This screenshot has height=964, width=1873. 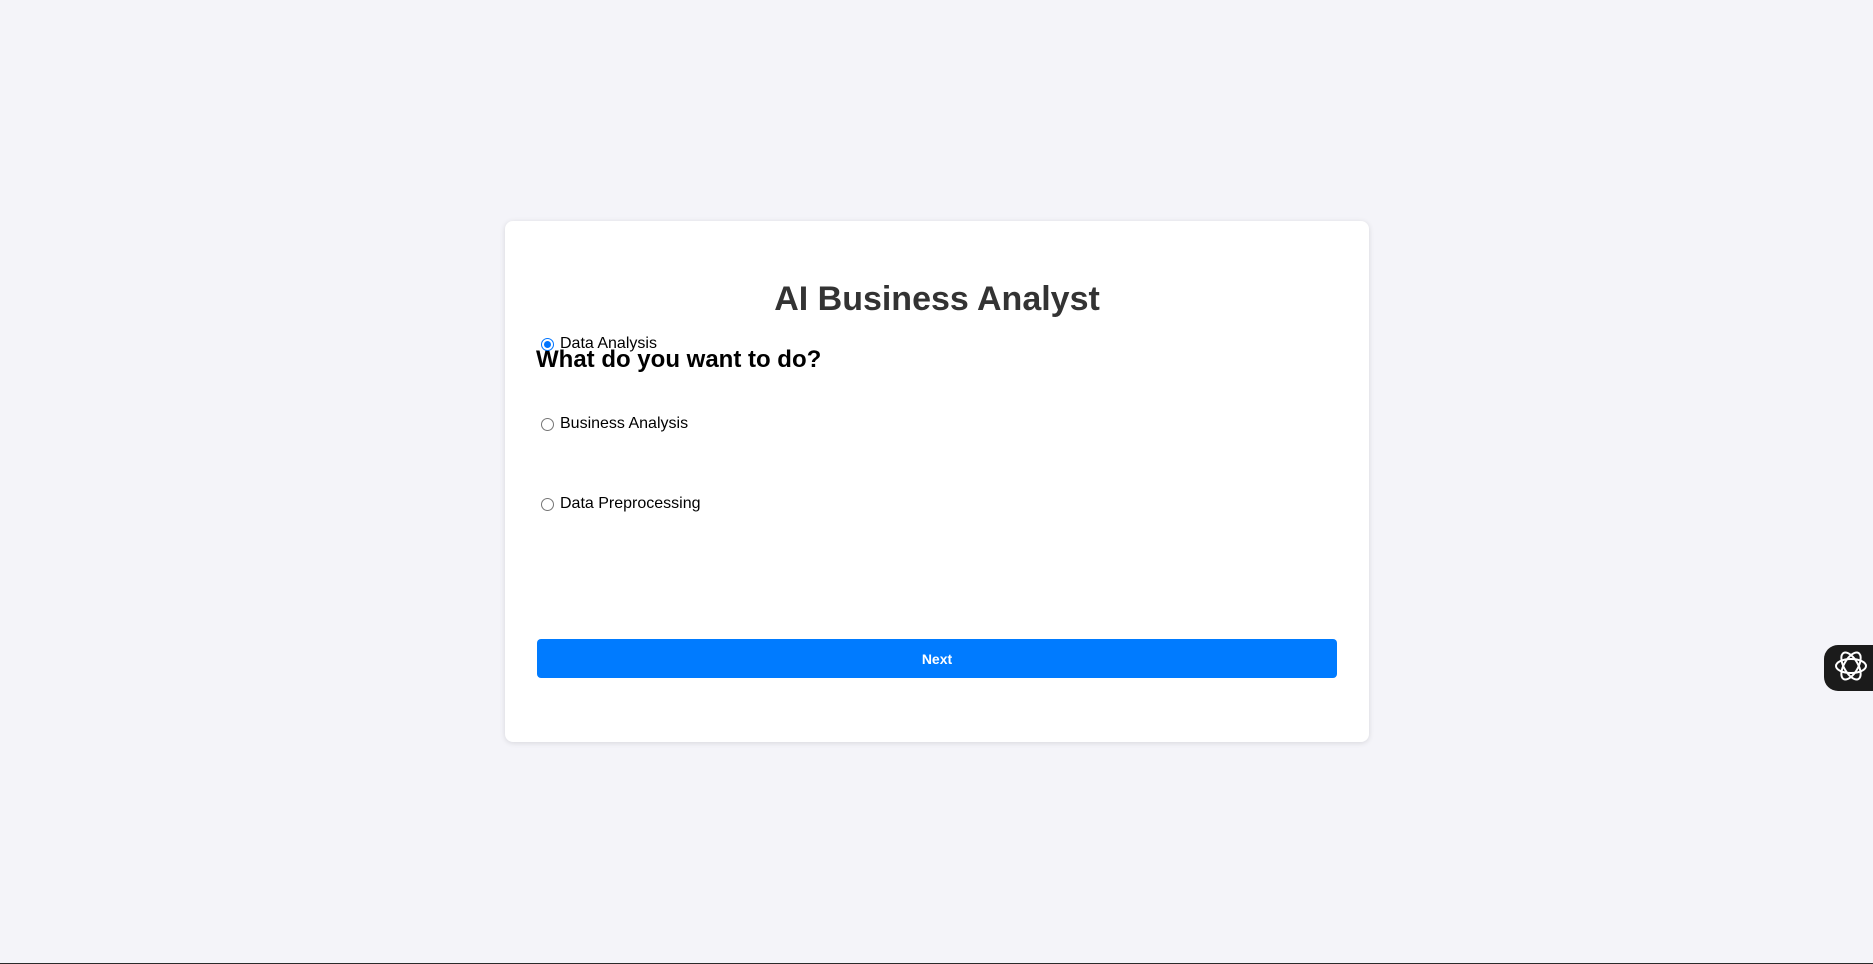 What do you see at coordinates (547, 504) in the screenshot?
I see `radio-data-preprocessing` at bounding box center [547, 504].